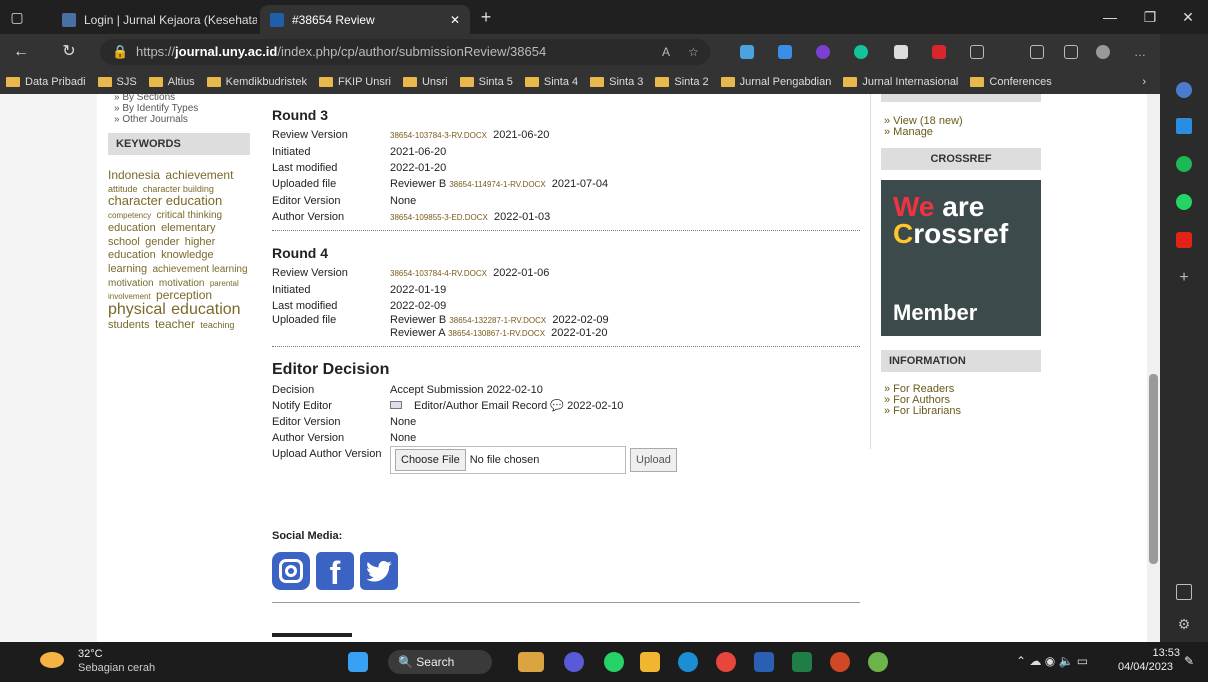 This screenshot has width=1208, height=682. Describe the element at coordinates (726, 662) in the screenshot. I see `chrome-icon` at that location.